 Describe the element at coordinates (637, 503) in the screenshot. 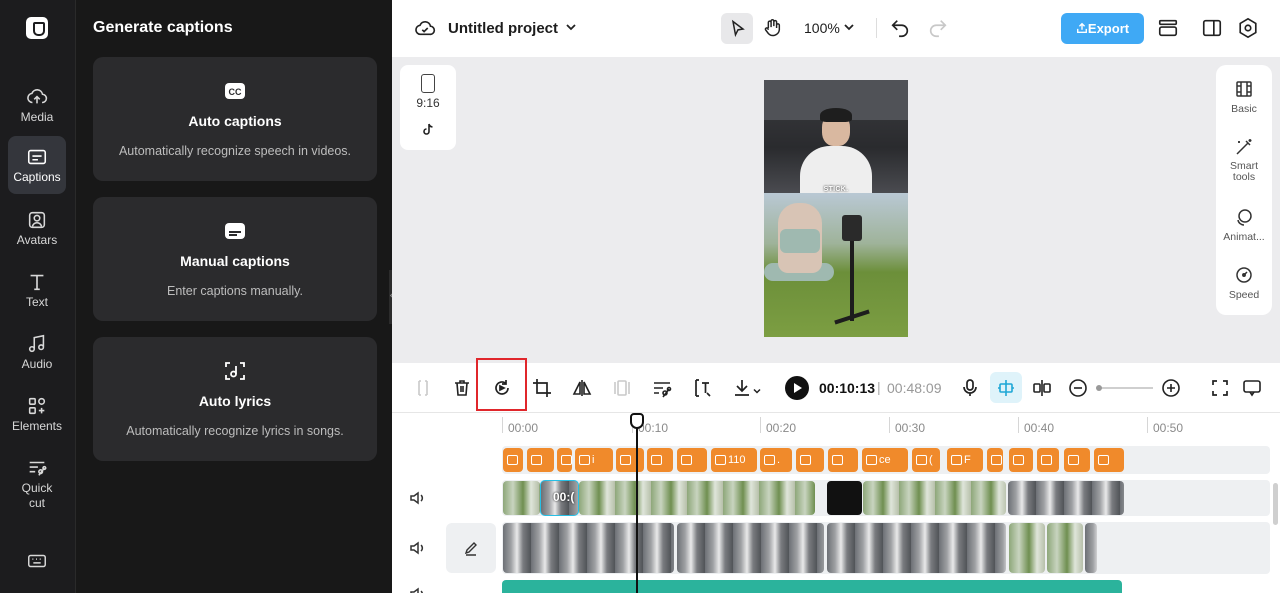

I see `playhead` at that location.